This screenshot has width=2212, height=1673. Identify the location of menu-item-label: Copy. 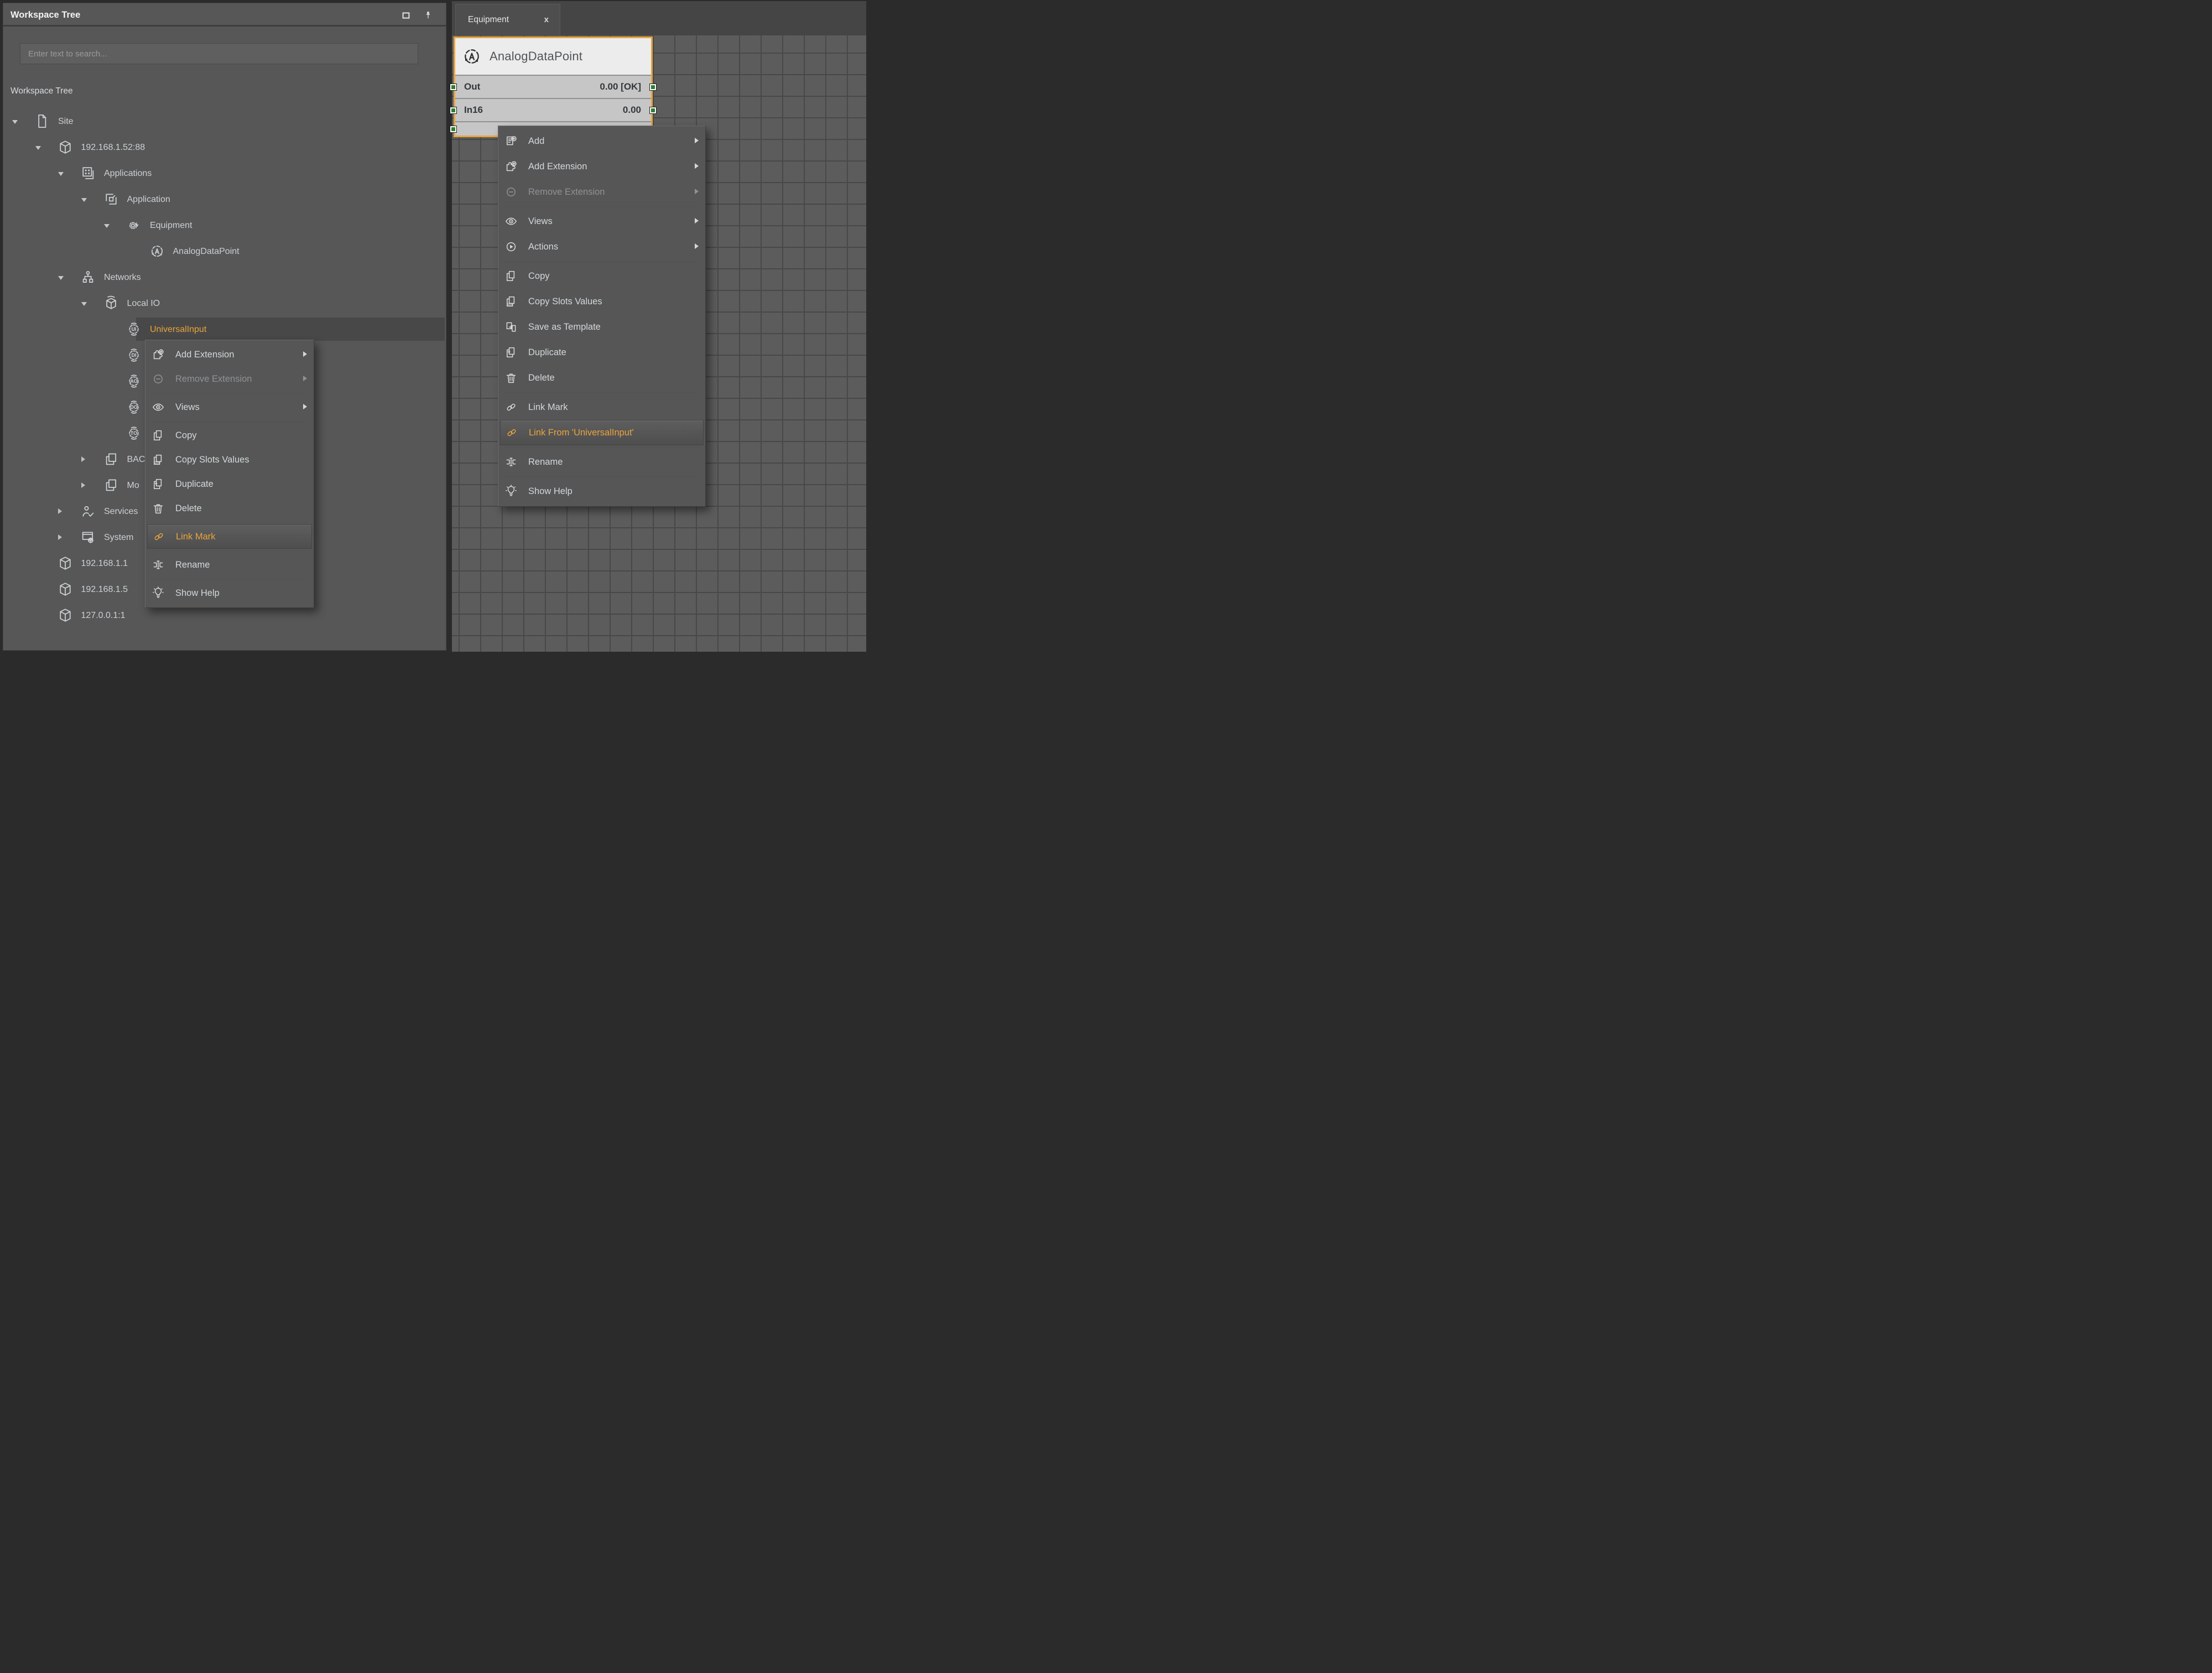
(186, 435).